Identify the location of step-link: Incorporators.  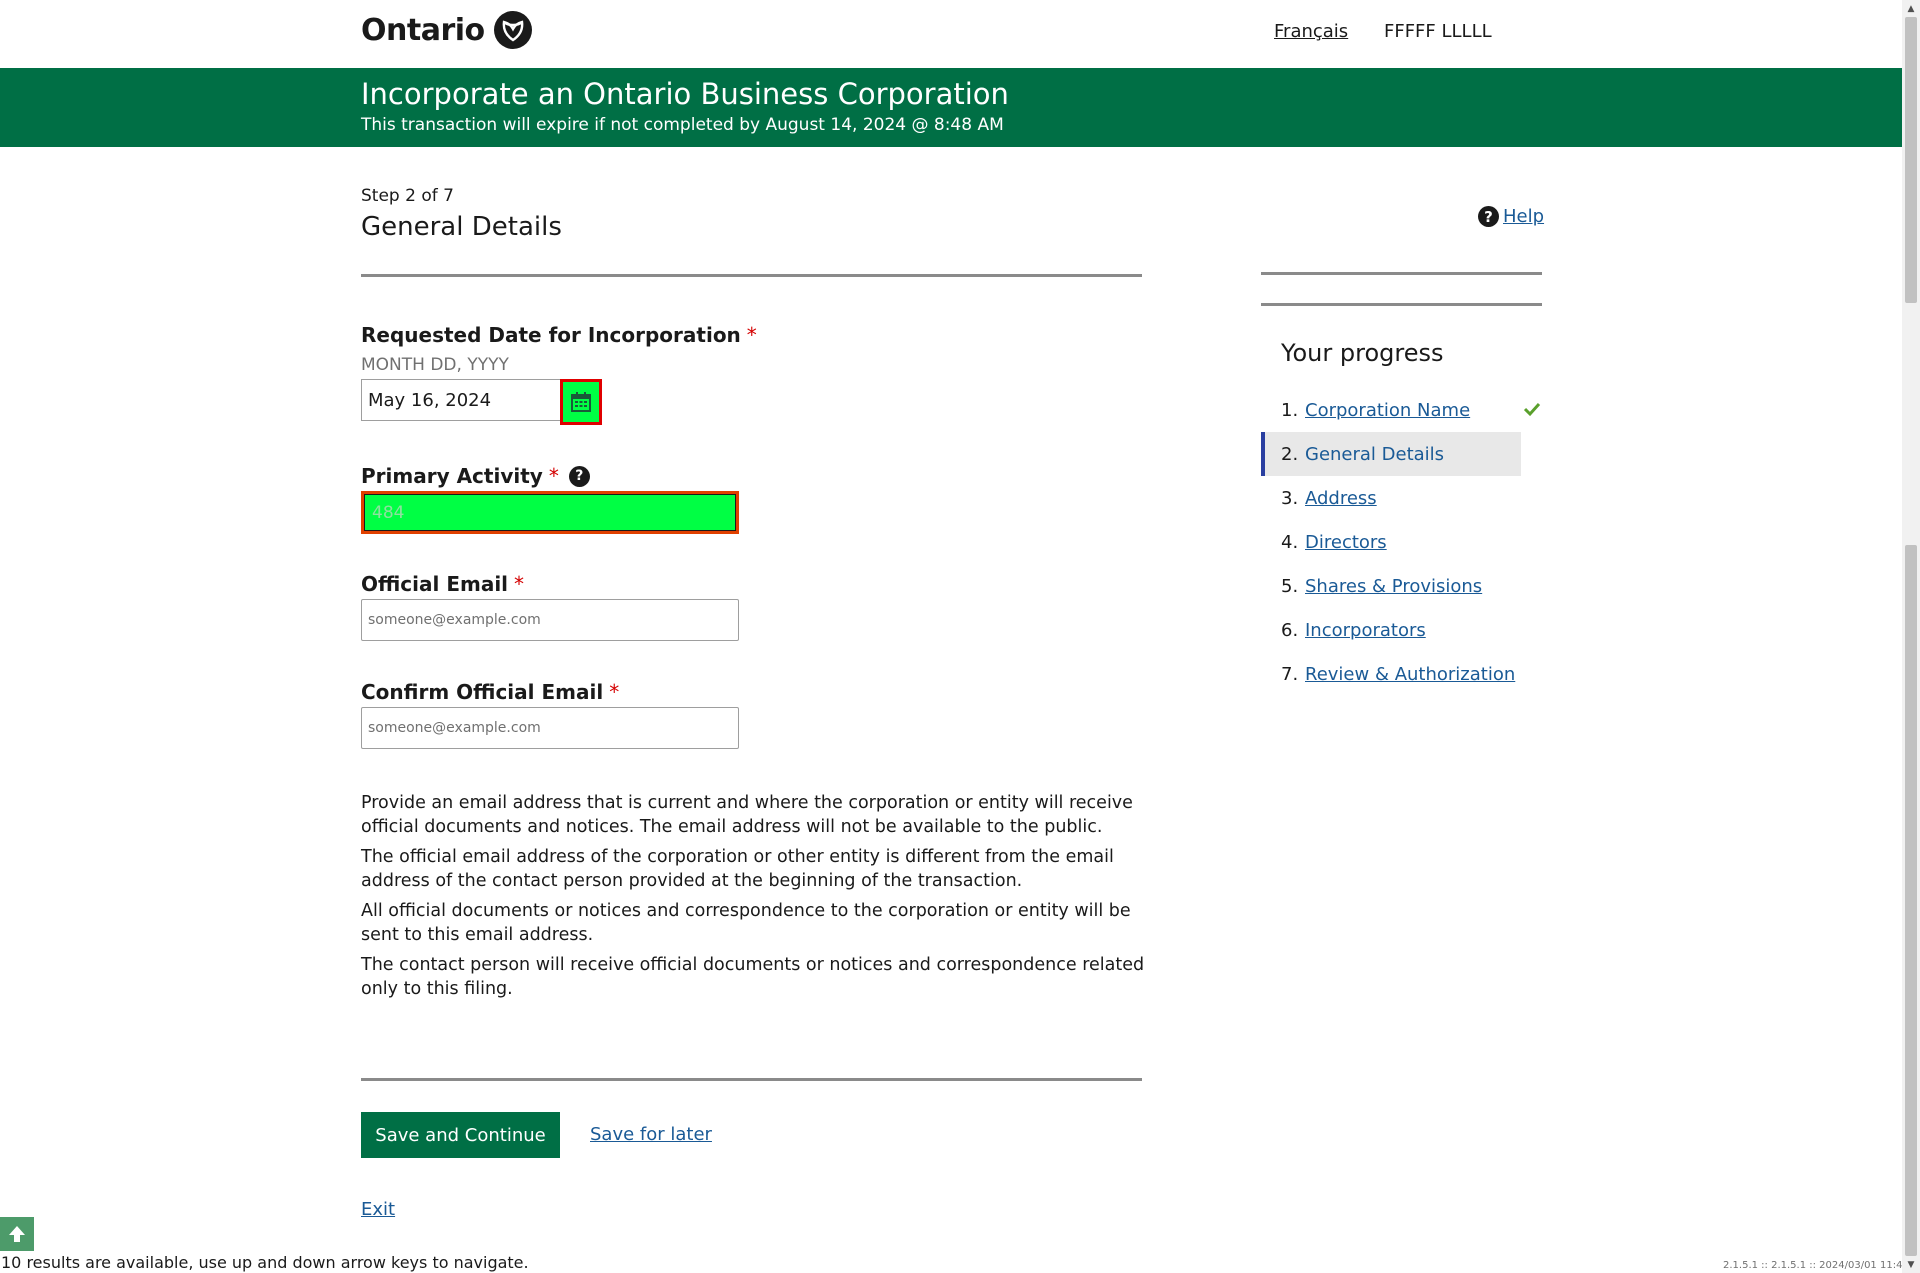
(1365, 630).